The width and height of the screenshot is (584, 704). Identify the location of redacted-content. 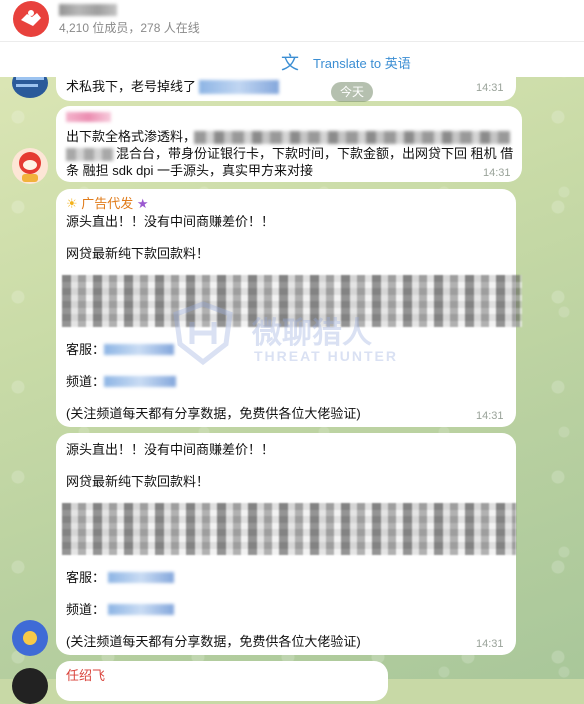
(289, 529).